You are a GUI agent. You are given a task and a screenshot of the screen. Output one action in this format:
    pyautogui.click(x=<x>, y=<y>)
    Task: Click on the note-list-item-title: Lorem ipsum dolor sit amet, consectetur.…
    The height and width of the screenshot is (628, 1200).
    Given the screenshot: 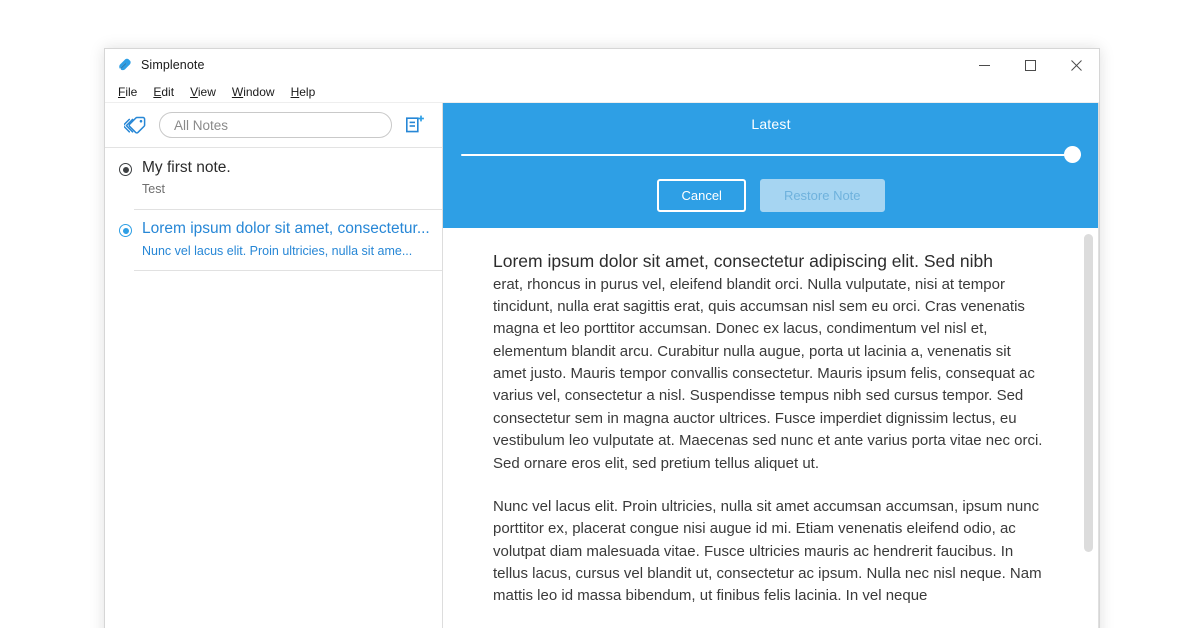 What is the action you would take?
    pyautogui.click(x=286, y=229)
    